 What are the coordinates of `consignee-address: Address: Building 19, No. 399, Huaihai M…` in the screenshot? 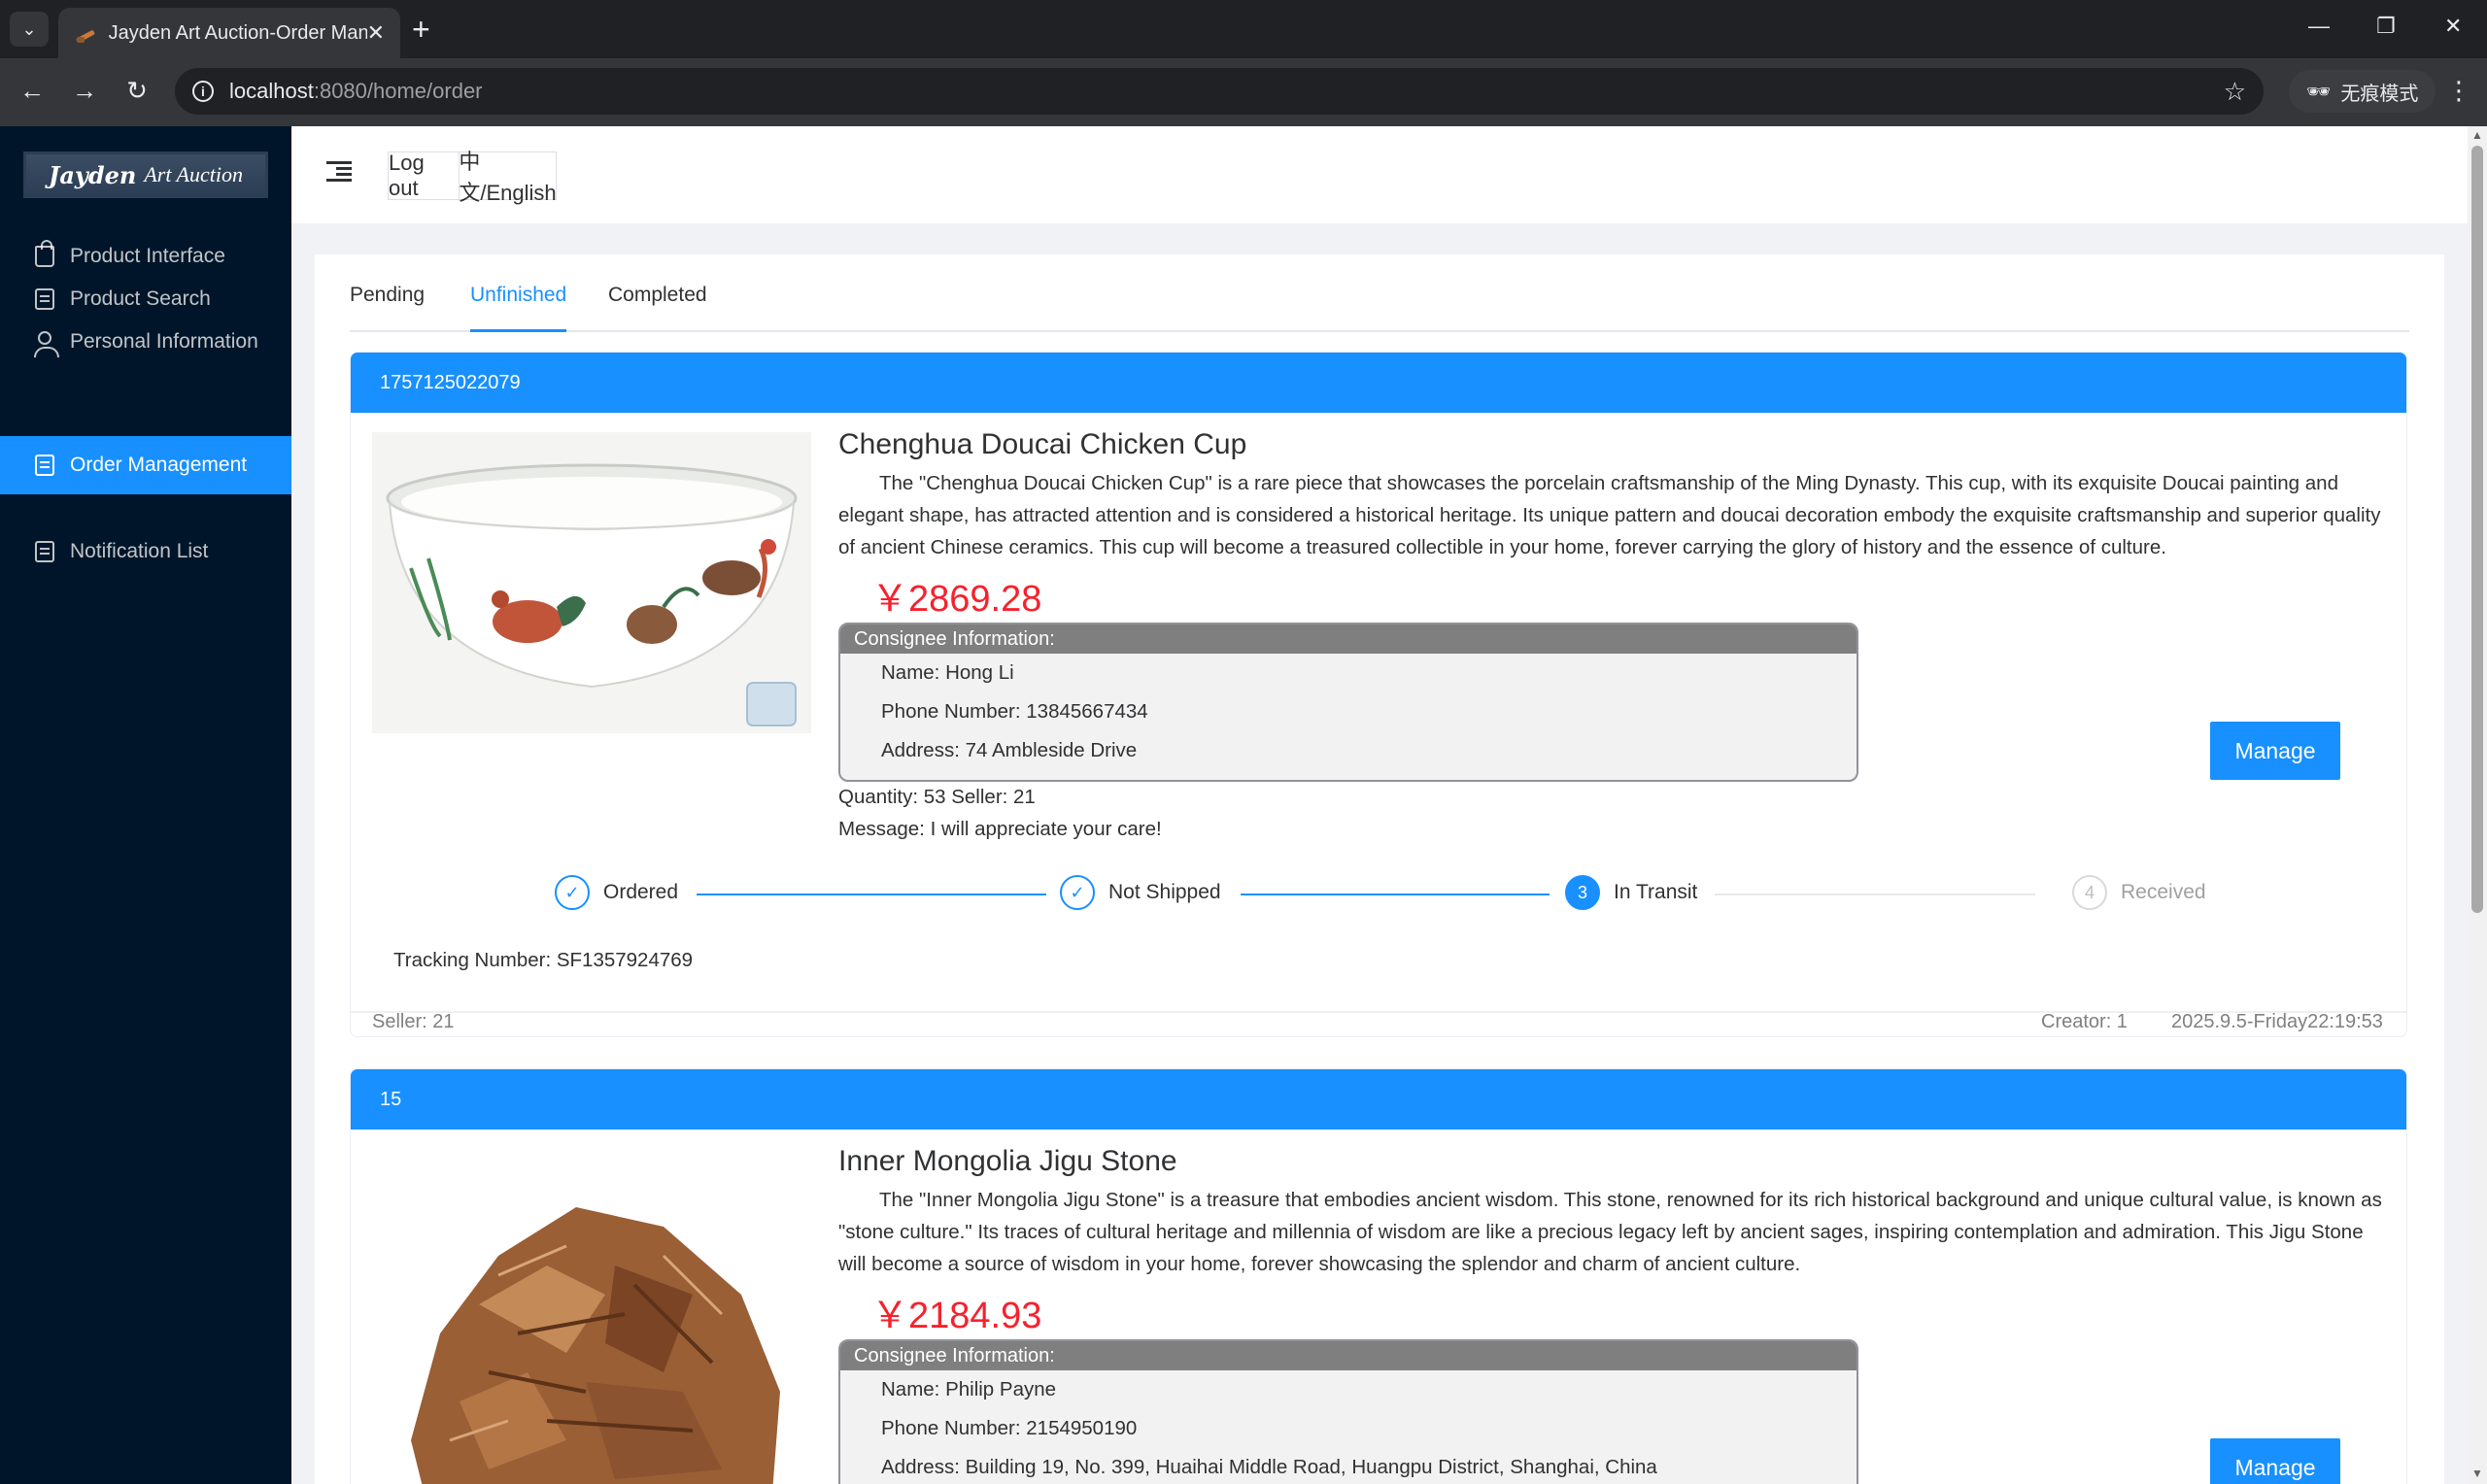 It's located at (1269, 1467).